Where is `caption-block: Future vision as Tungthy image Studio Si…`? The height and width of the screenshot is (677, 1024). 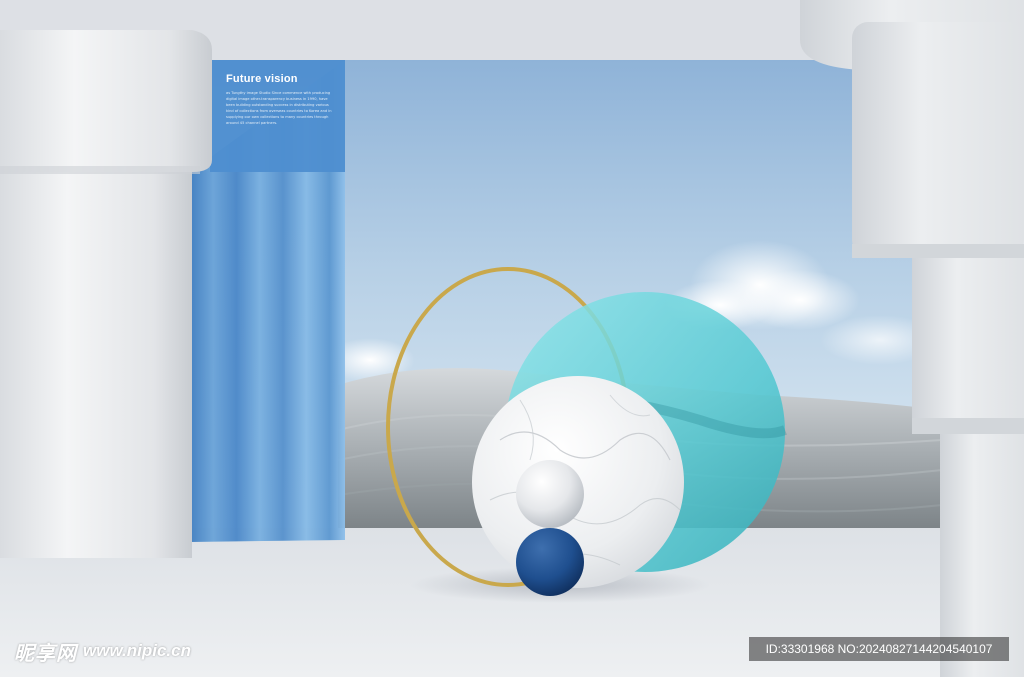
caption-block: Future vision as Tungthy image Studio Si… is located at coordinates (280, 99).